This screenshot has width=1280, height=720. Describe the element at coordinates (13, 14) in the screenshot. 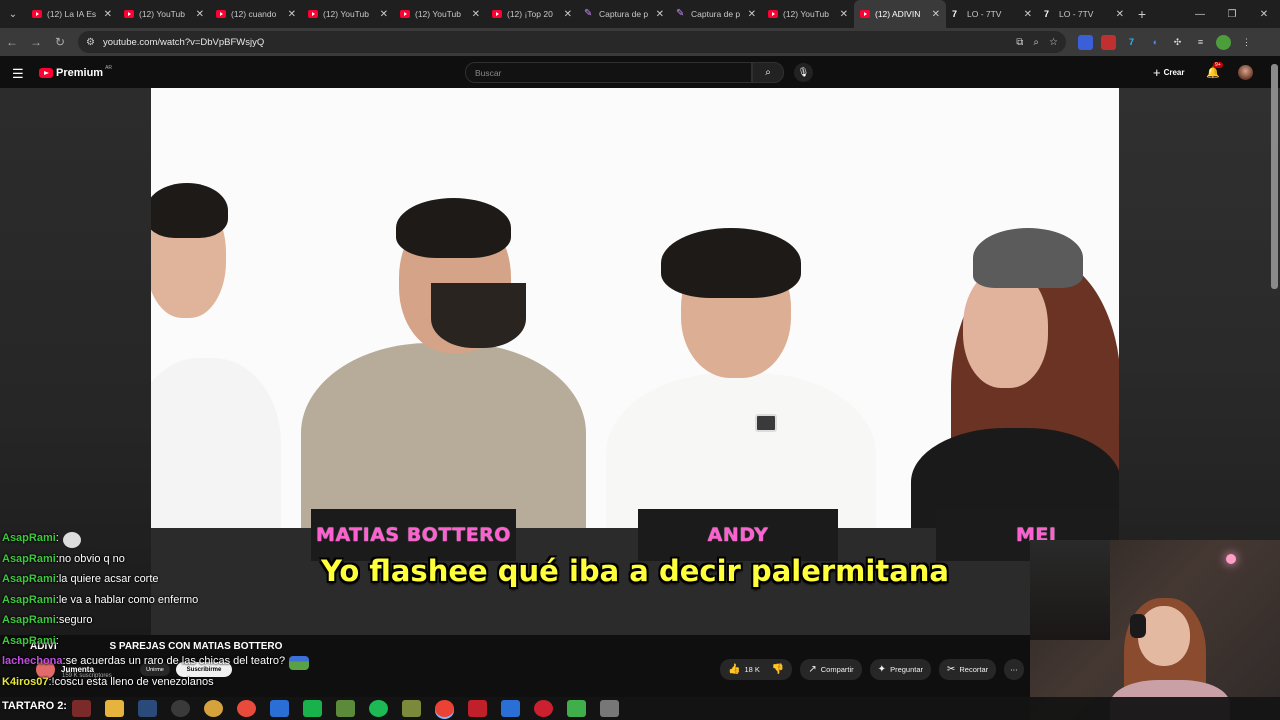

I see `tab-search-icon: ⌄` at that location.